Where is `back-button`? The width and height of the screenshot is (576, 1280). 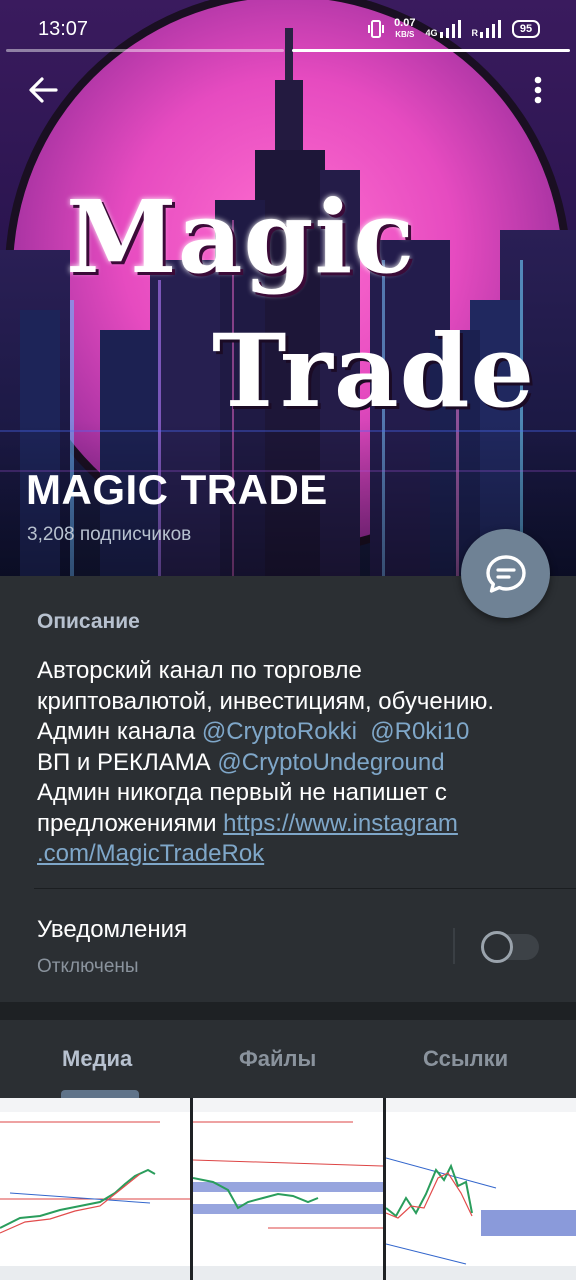 back-button is located at coordinates (44, 90).